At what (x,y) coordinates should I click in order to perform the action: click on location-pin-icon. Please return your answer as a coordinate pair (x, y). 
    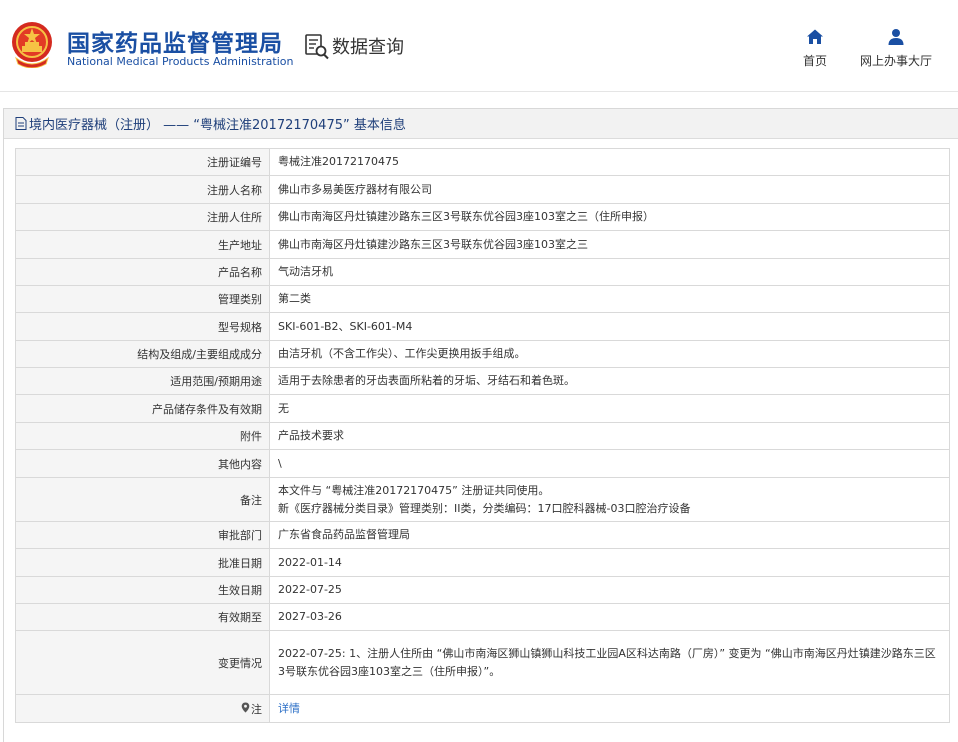
    Looking at the image, I should click on (245, 707).